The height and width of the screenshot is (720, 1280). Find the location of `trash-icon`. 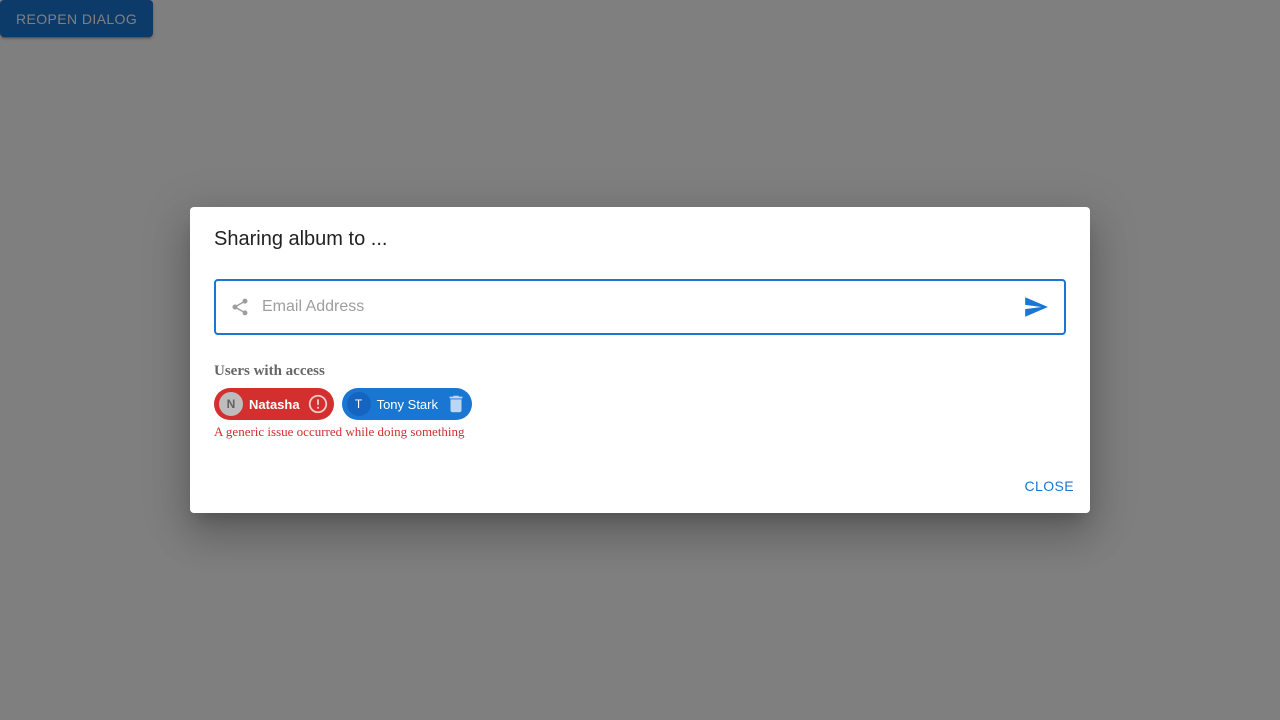

trash-icon is located at coordinates (456, 404).